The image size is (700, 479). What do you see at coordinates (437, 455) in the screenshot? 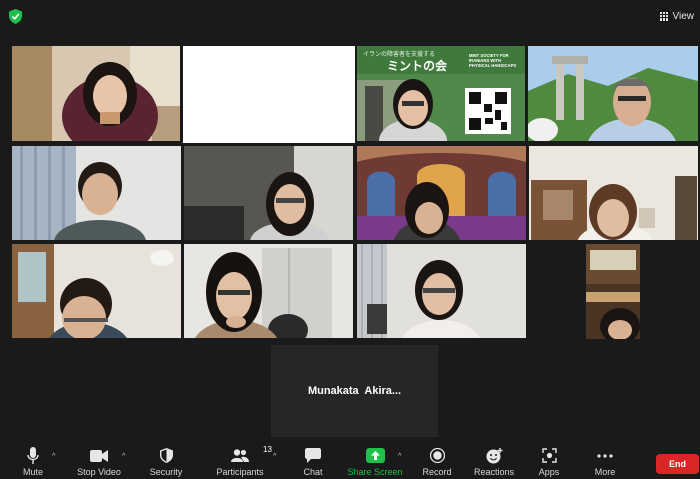
I see `record-icon` at bounding box center [437, 455].